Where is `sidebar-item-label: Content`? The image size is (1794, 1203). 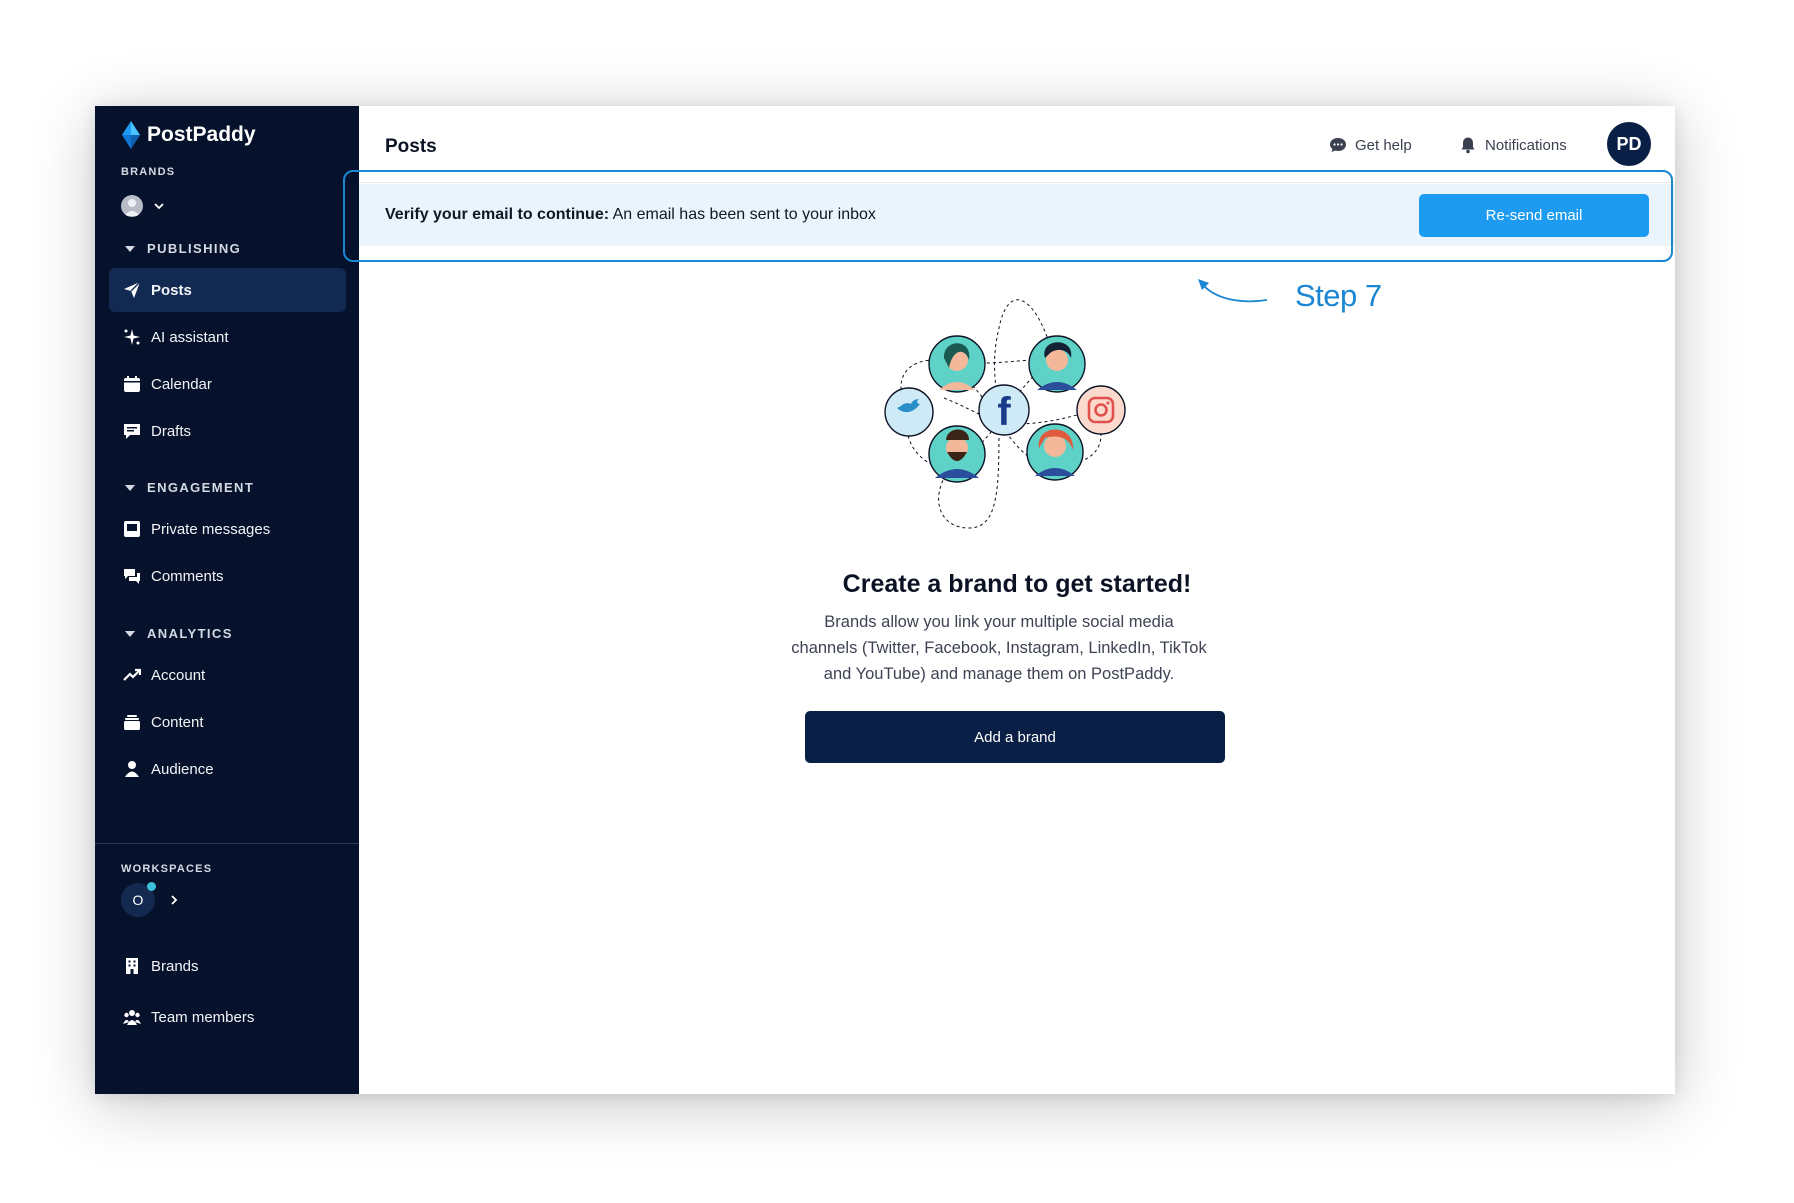
sidebar-item-label: Content is located at coordinates (177, 722).